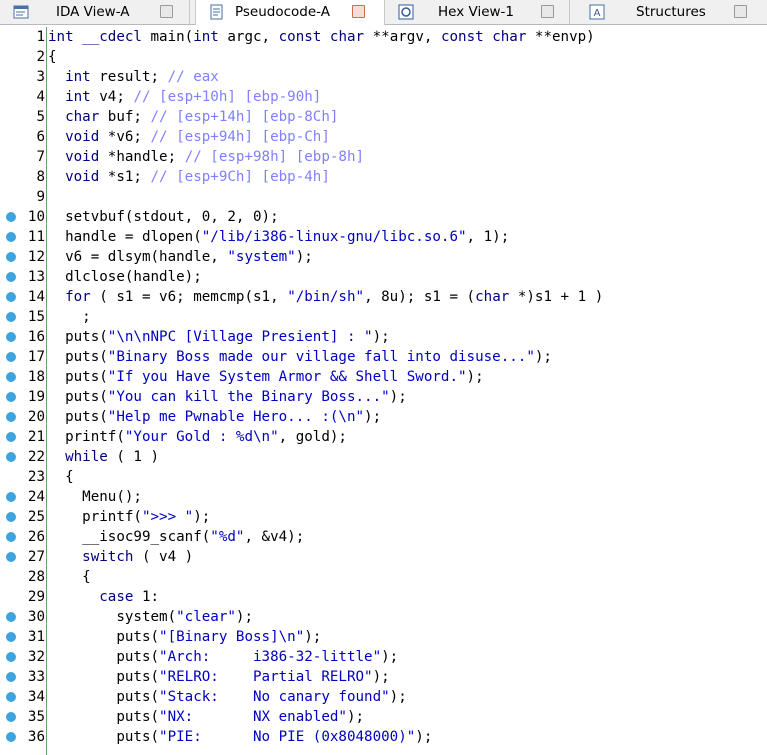 The width and height of the screenshot is (767, 755). Describe the element at coordinates (227, 397) in the screenshot. I see `code-text: puts("You can kill the Binary Boss...");` at that location.